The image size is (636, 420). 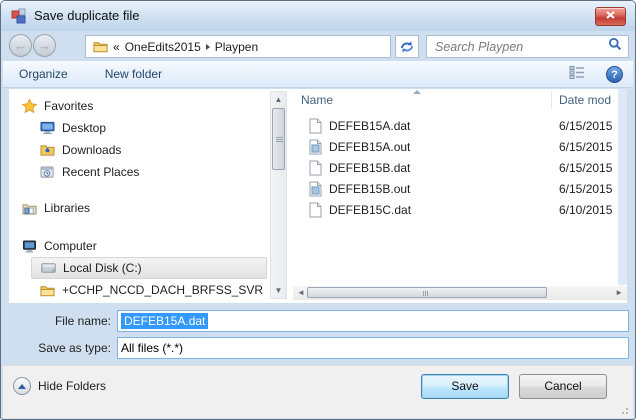 What do you see at coordinates (563, 386) in the screenshot?
I see `cancel-button: Cancel` at bounding box center [563, 386].